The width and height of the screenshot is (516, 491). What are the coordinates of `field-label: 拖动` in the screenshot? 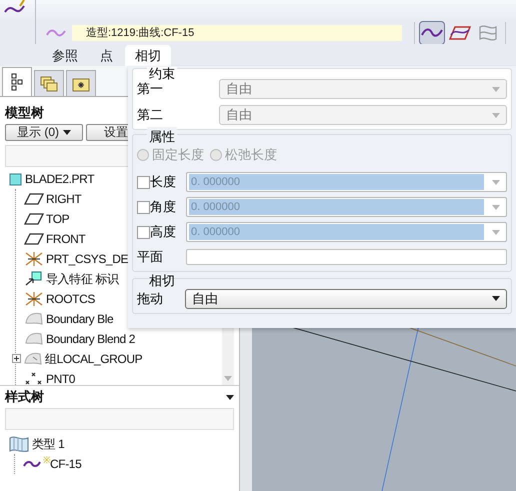 It's located at (150, 299).